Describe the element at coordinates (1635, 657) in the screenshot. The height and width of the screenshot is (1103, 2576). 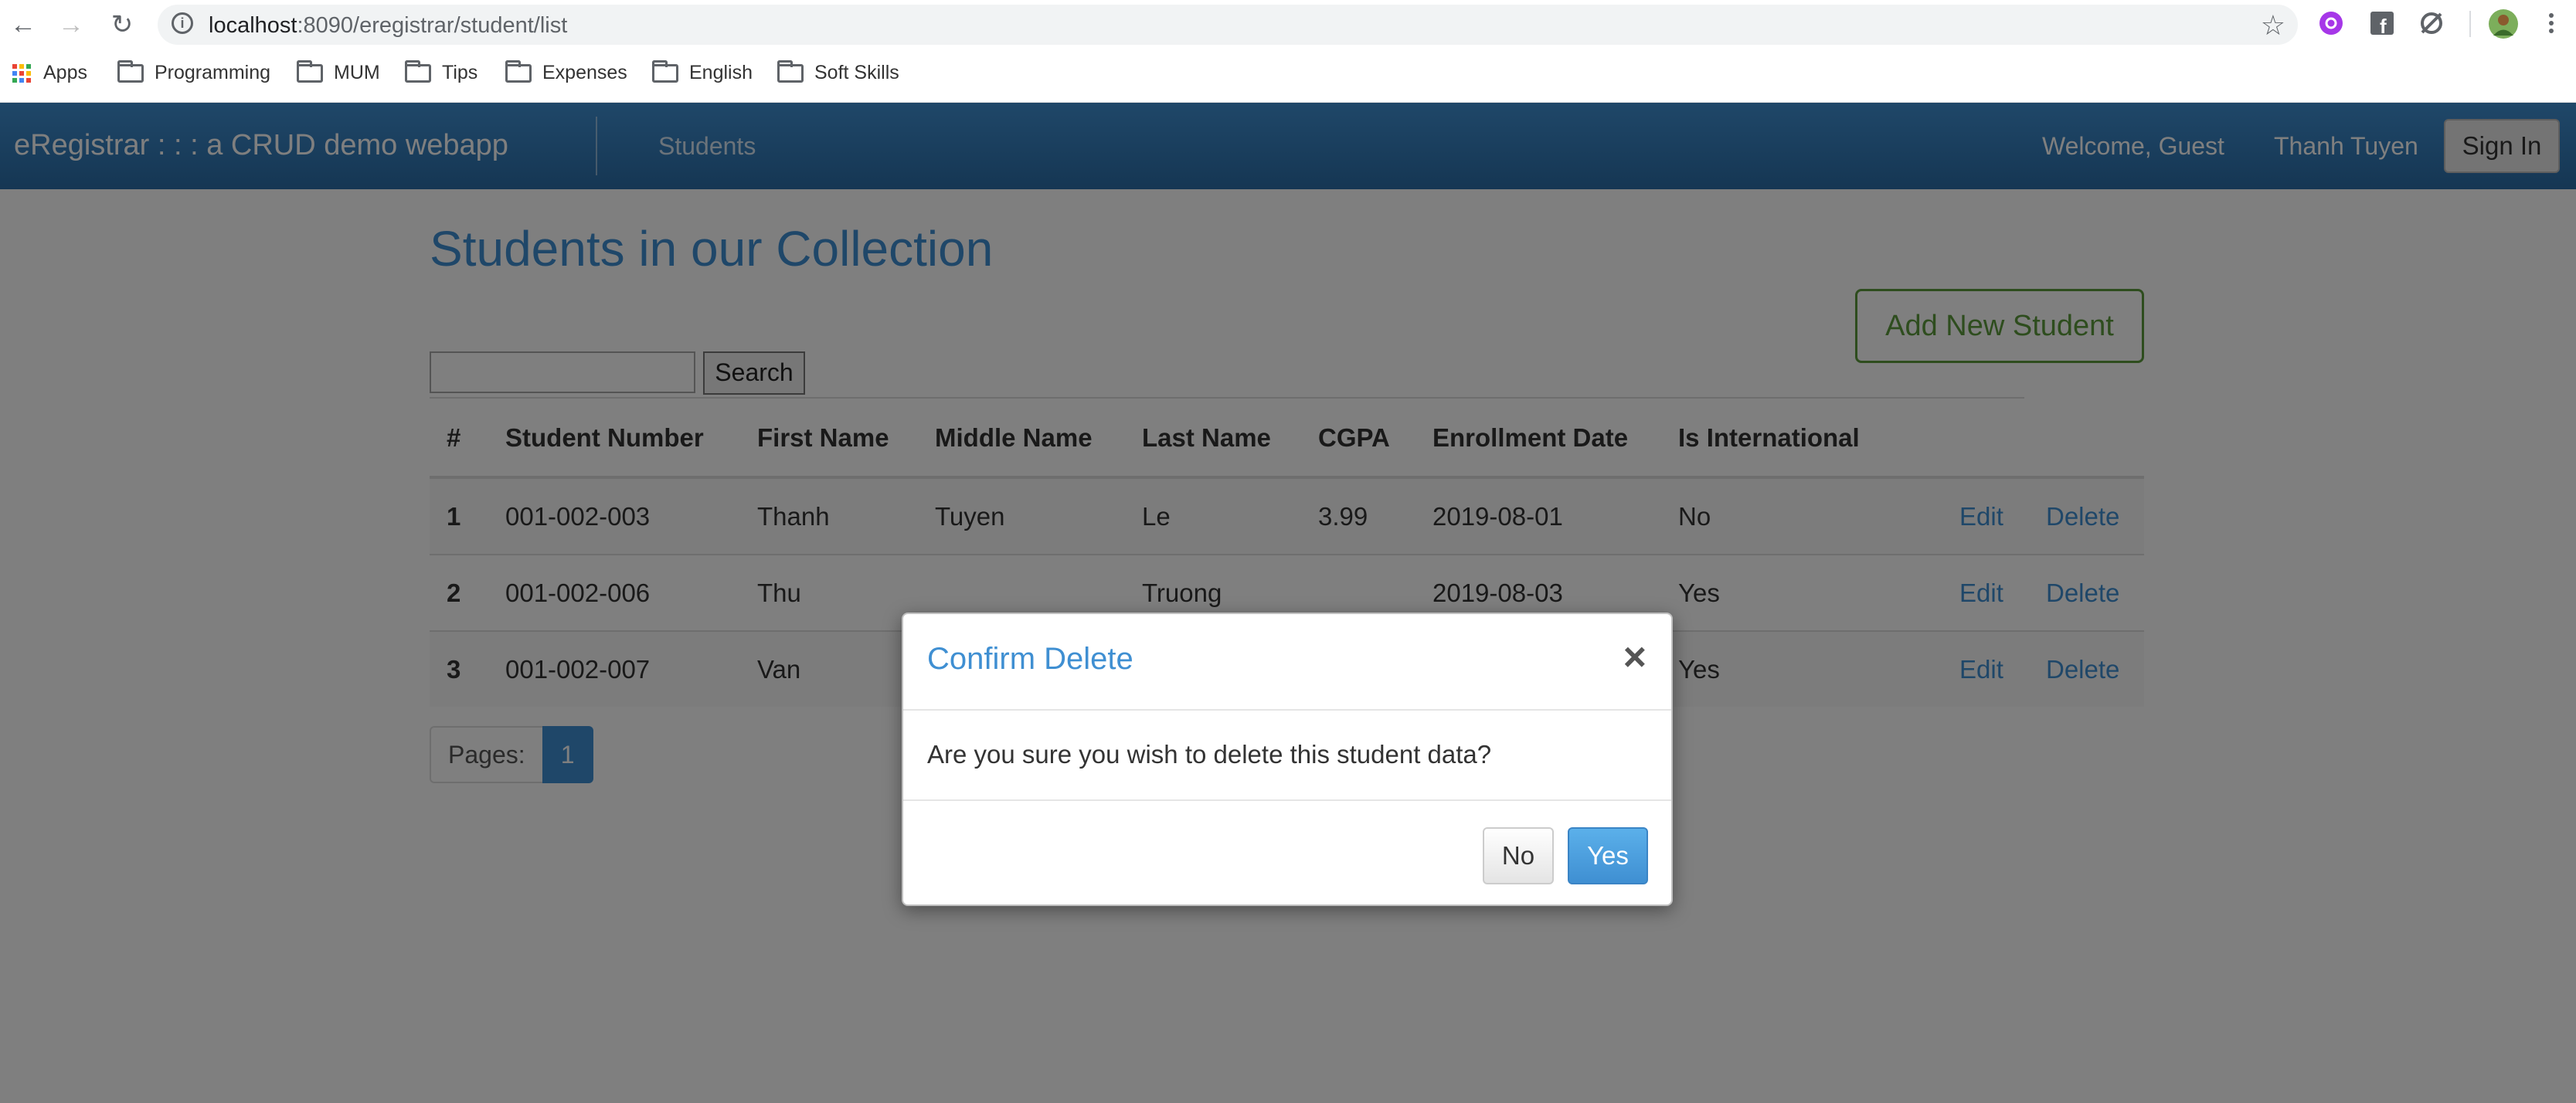
I see `close-icon: ×` at that location.